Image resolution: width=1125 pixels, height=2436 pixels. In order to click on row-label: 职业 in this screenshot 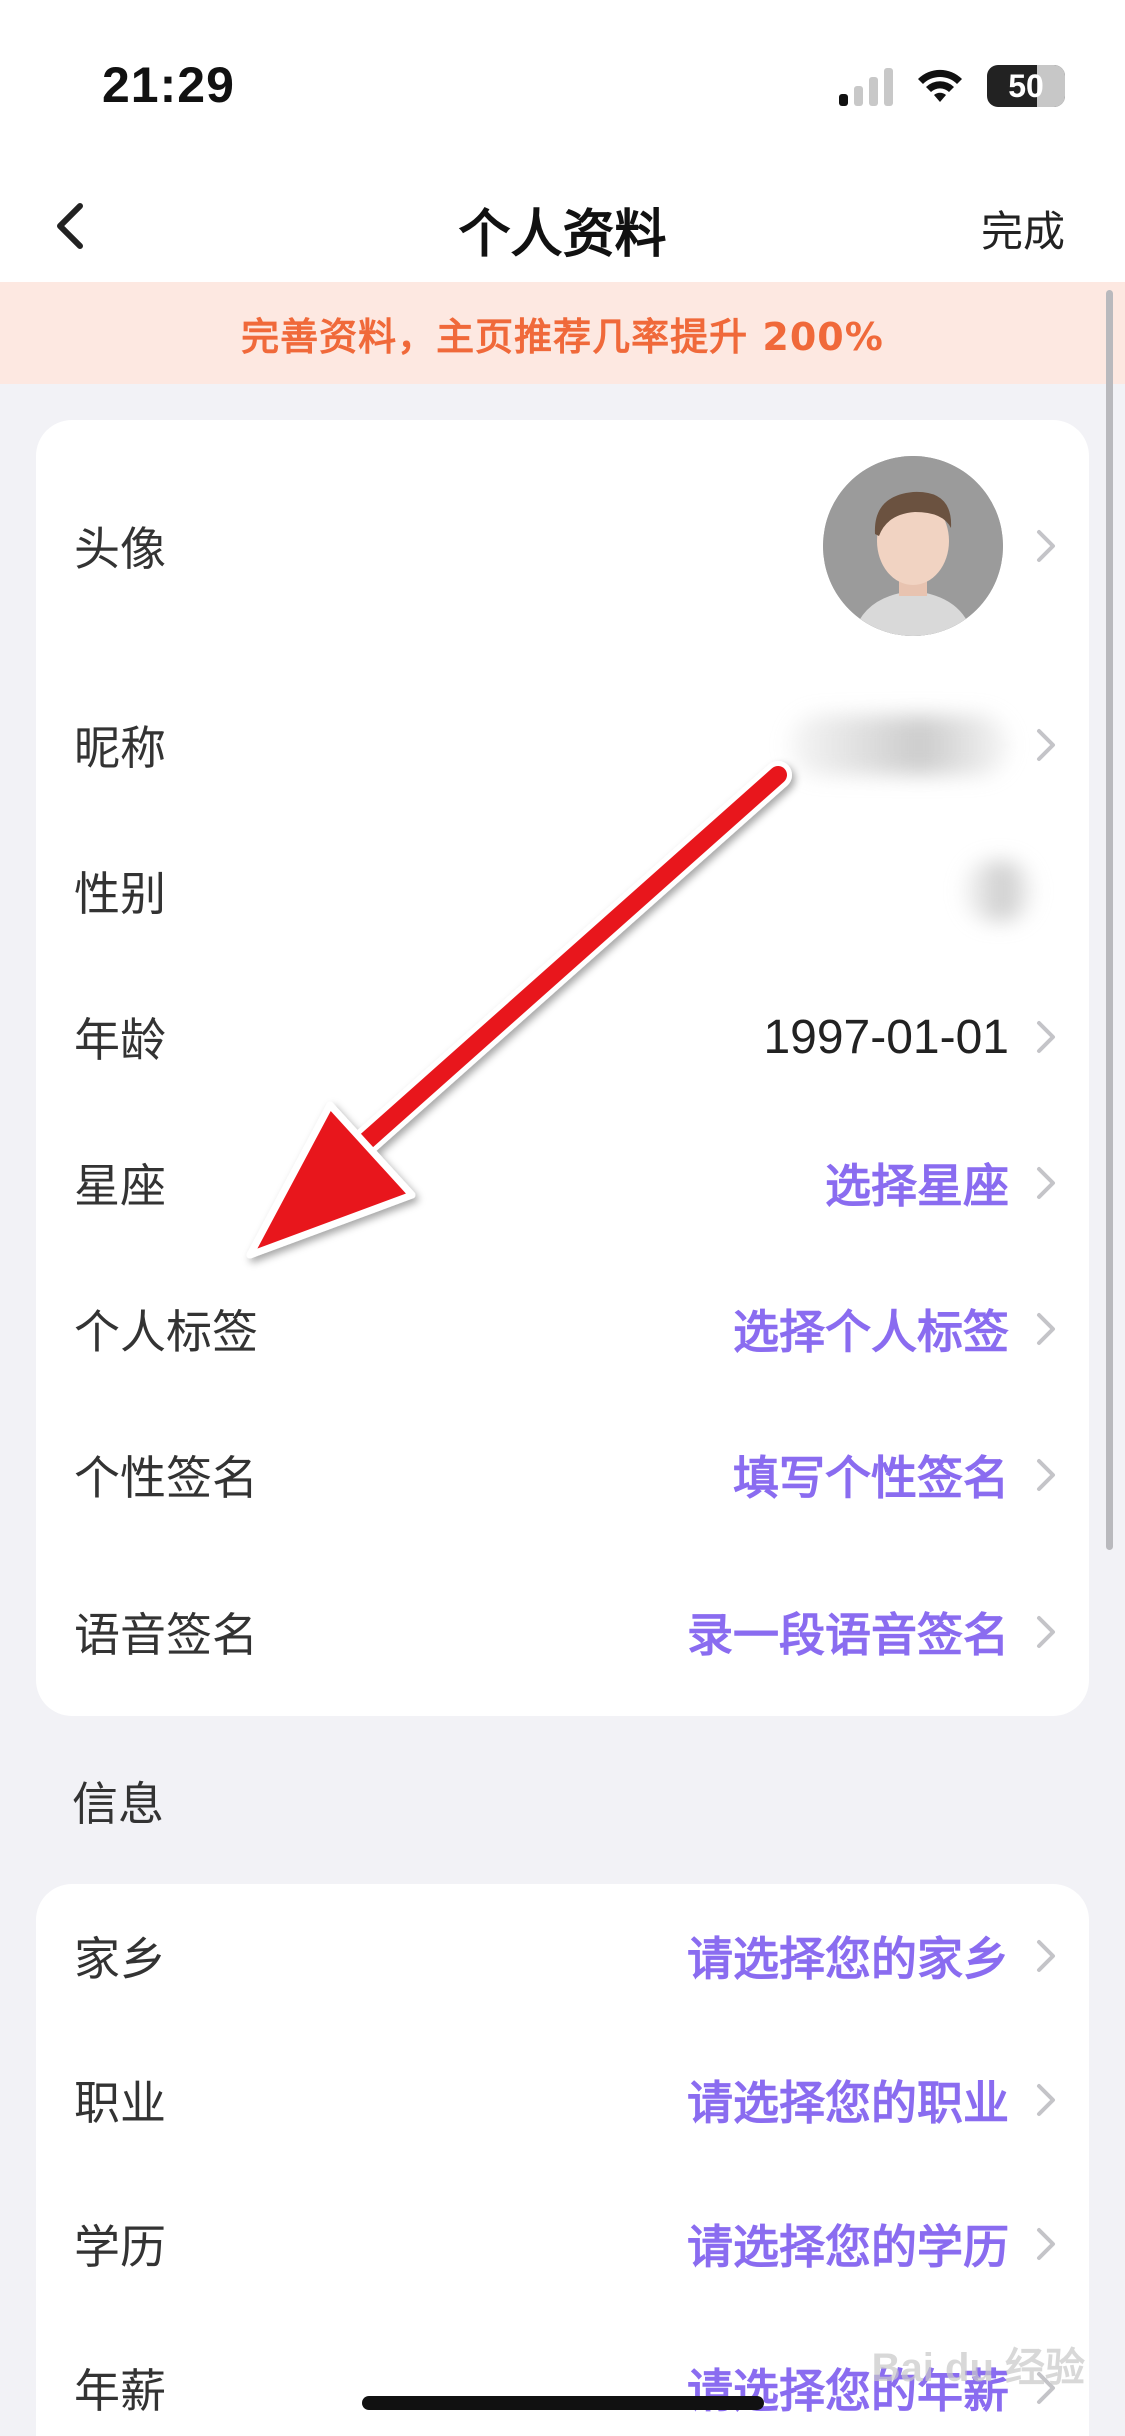, I will do `click(120, 2103)`.